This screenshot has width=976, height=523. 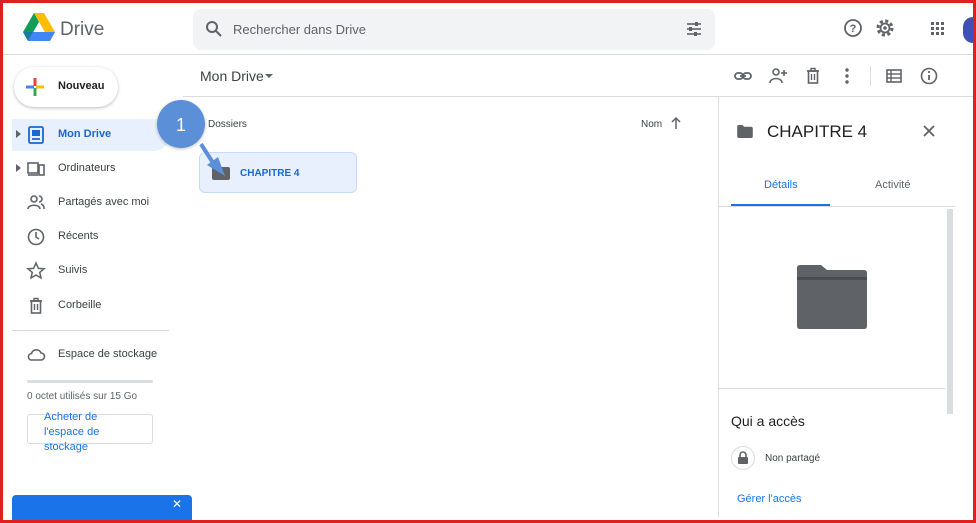 I want to click on link-icon, so click(x=743, y=76).